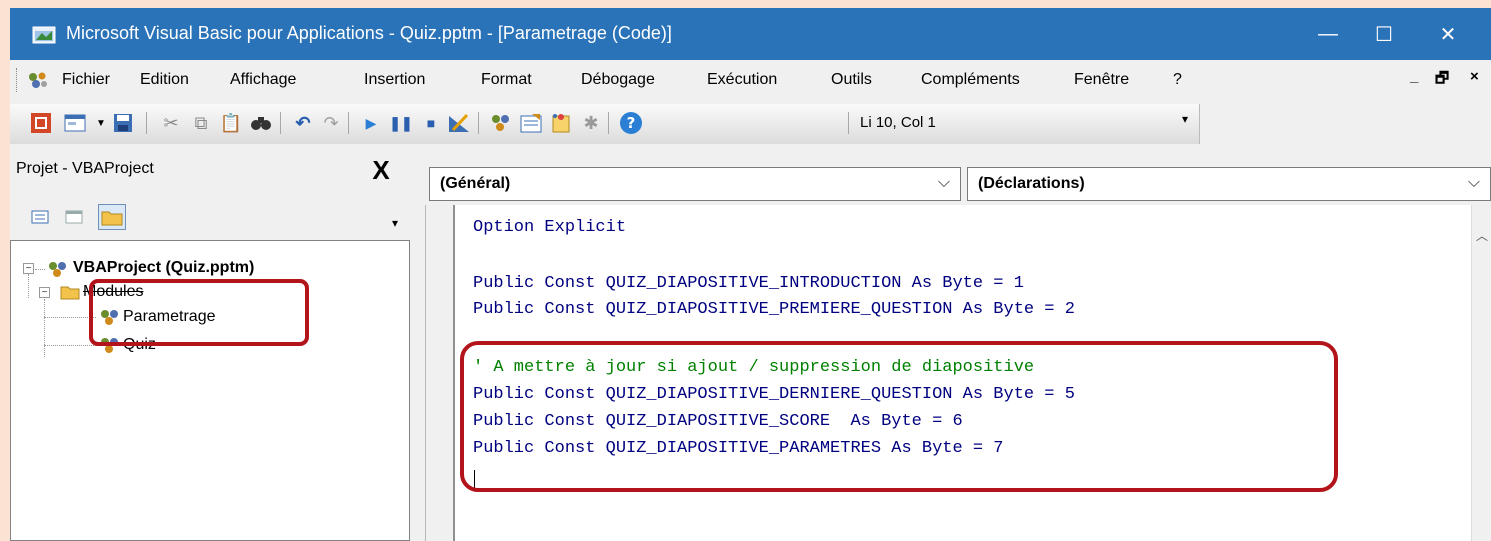  Describe the element at coordinates (231, 123) in the screenshot. I see `paste-icon: 📋` at that location.